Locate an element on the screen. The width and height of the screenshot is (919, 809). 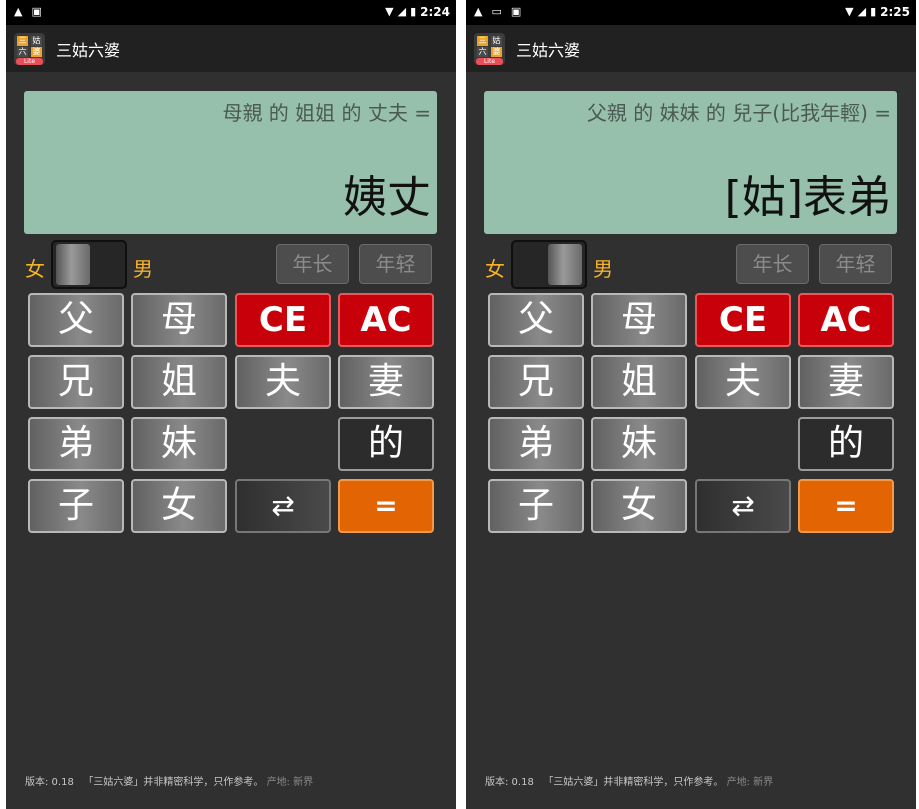
image-notification-icon: ▭ is located at coordinates (496, 11).